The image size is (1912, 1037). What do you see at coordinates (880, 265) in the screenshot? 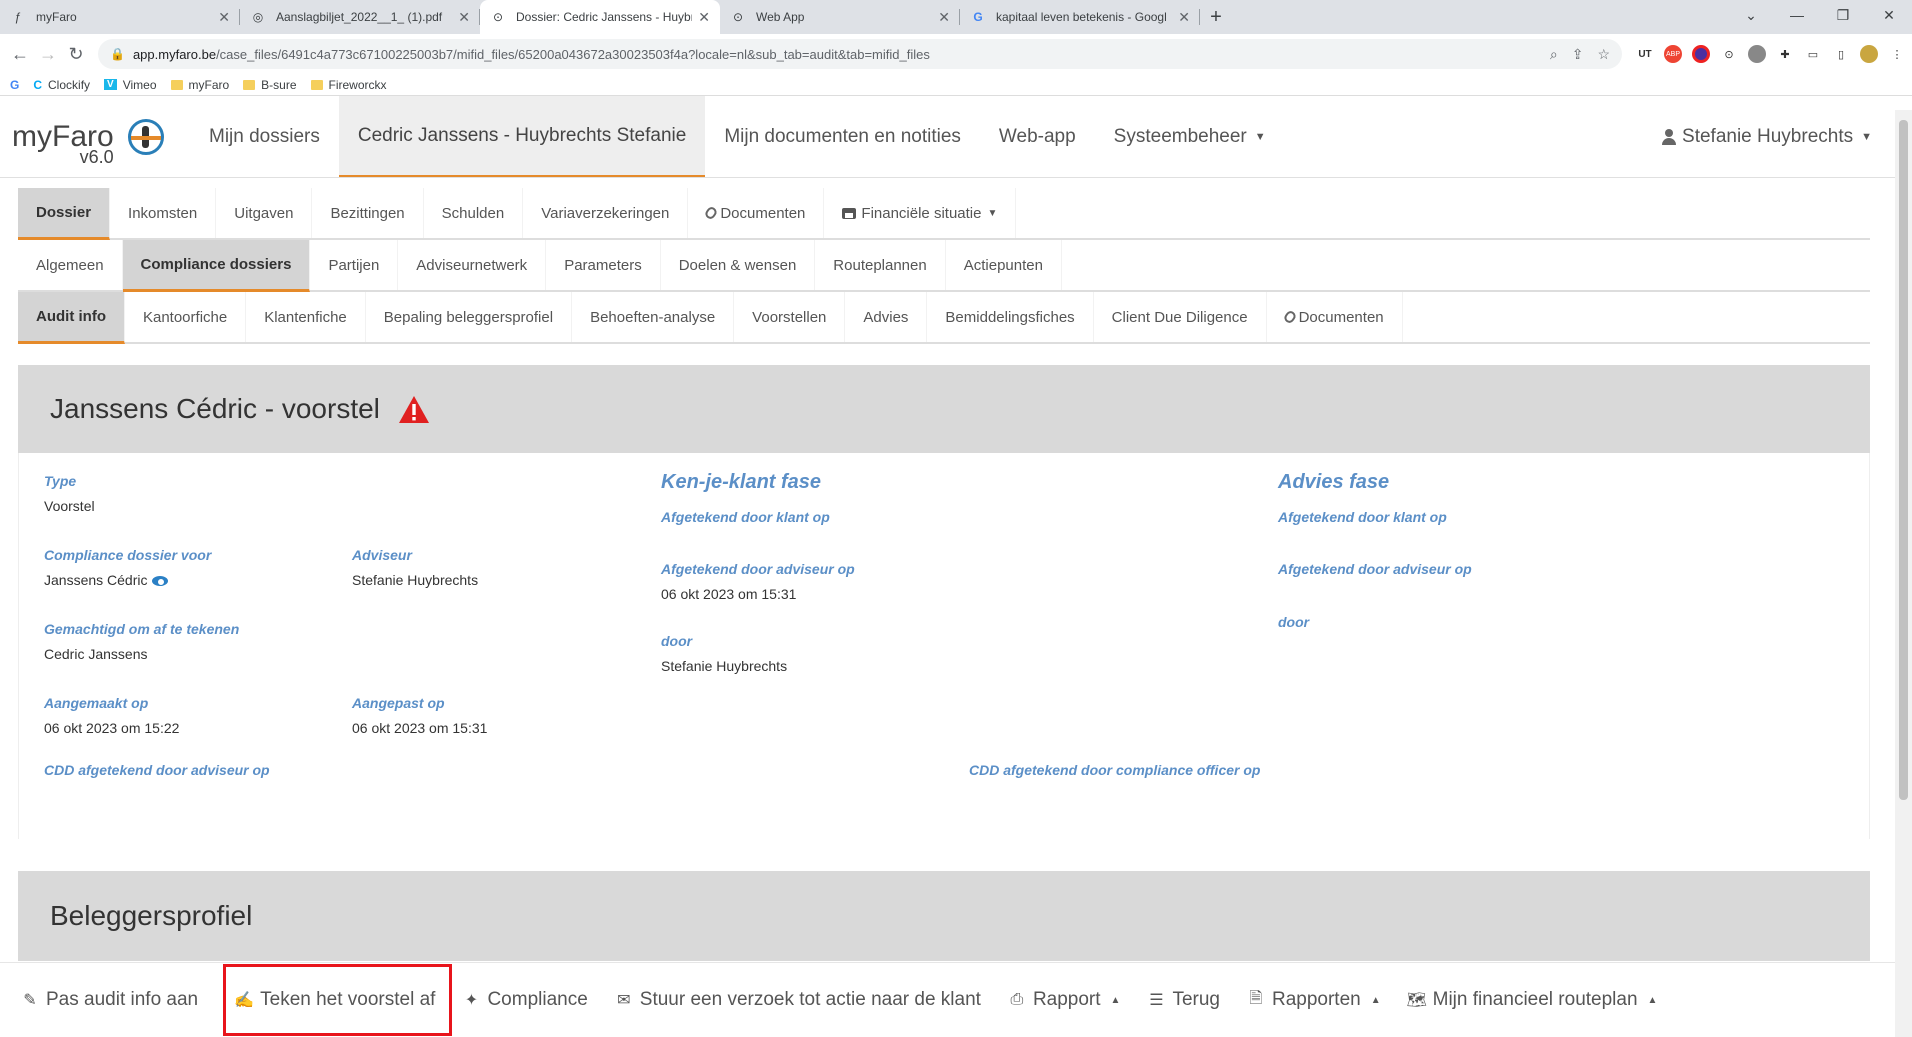
I see `tab-routeplannen: Routeplannen` at bounding box center [880, 265].